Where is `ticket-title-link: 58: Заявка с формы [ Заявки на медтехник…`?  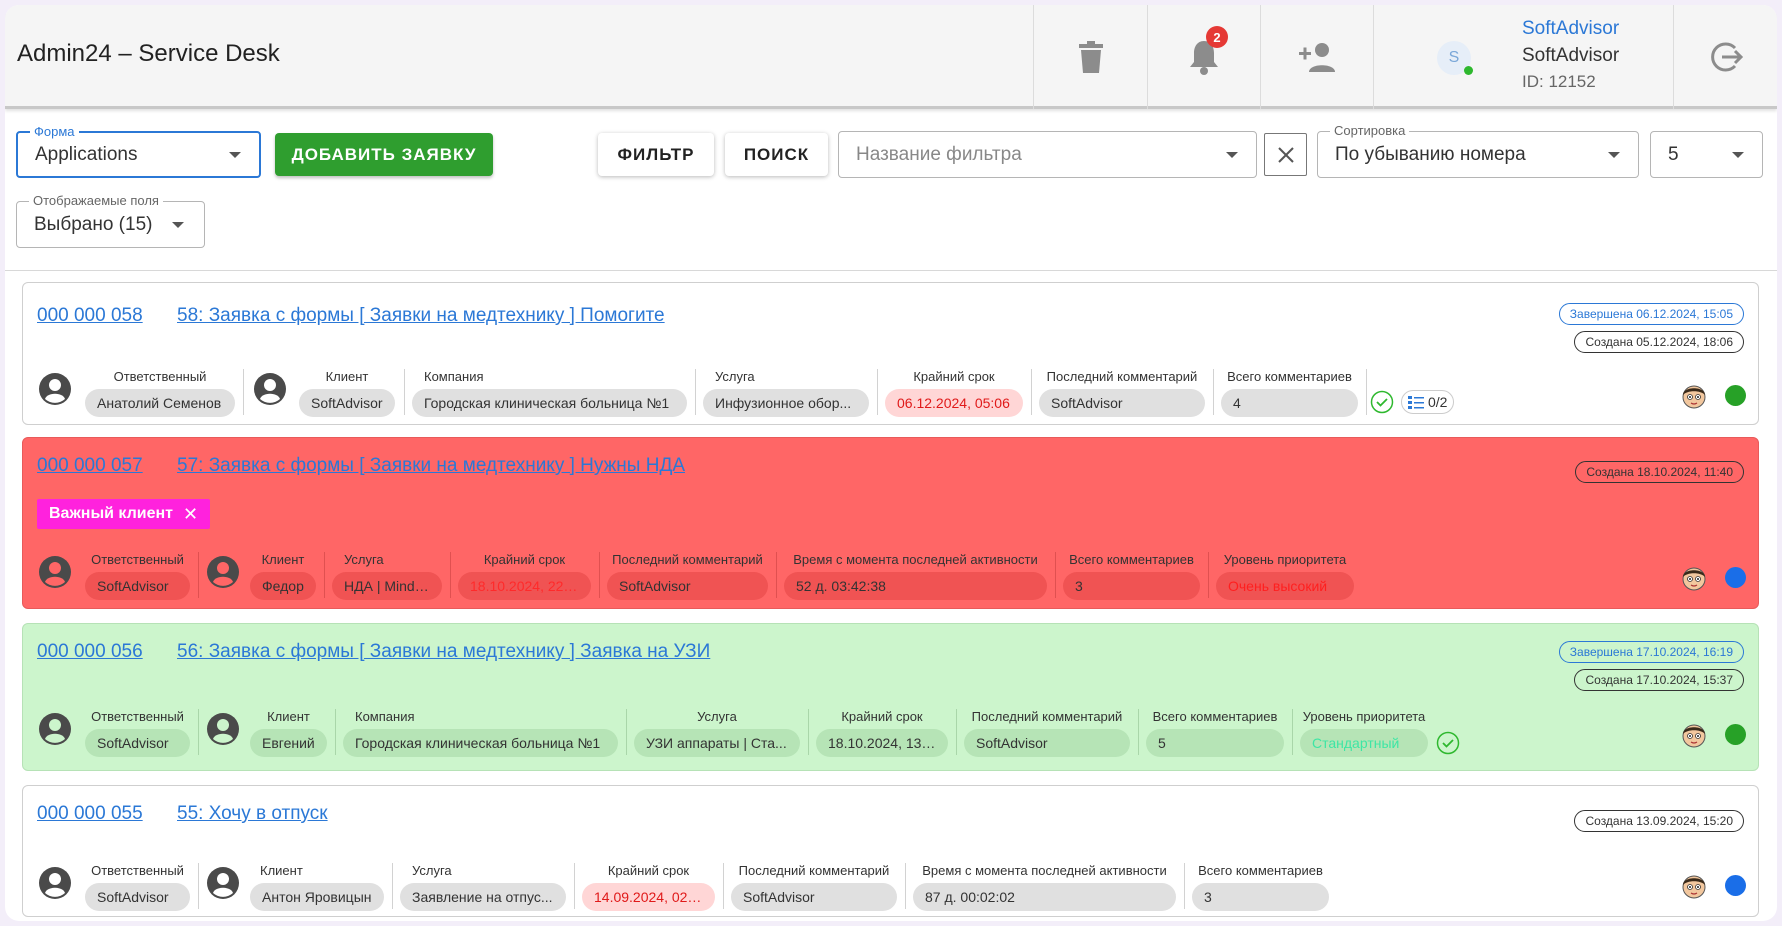 ticket-title-link: 58: Заявка с формы [ Заявки на медтехник… is located at coordinates (421, 316).